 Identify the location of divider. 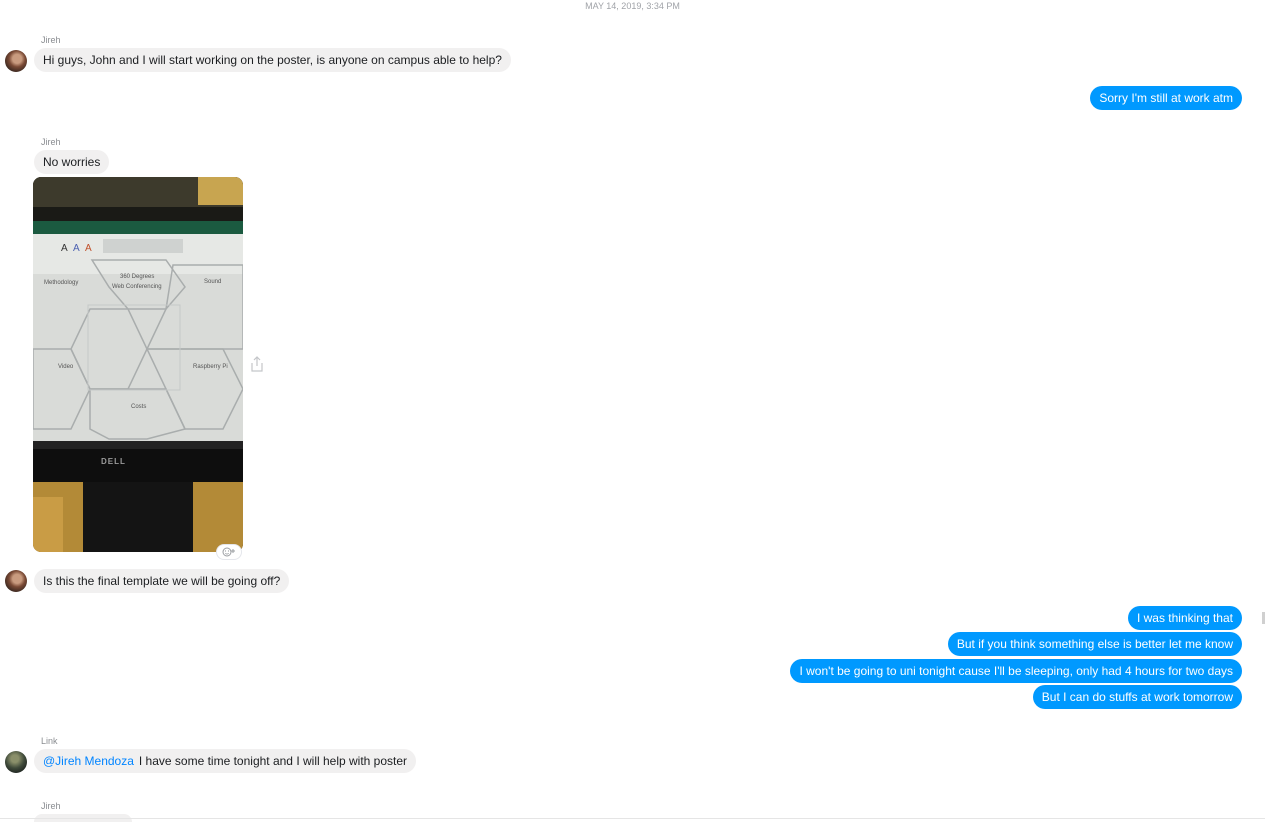
(632, 818).